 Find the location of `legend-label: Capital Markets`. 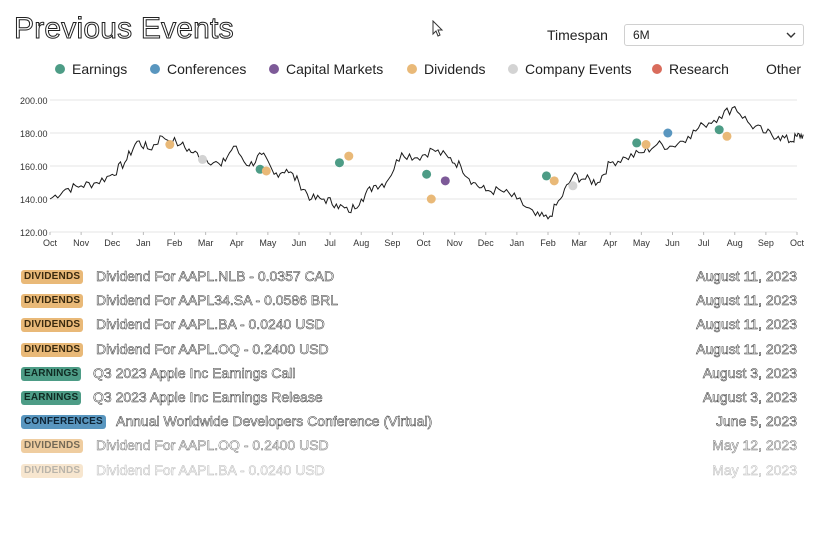

legend-label: Capital Markets is located at coordinates (335, 69).